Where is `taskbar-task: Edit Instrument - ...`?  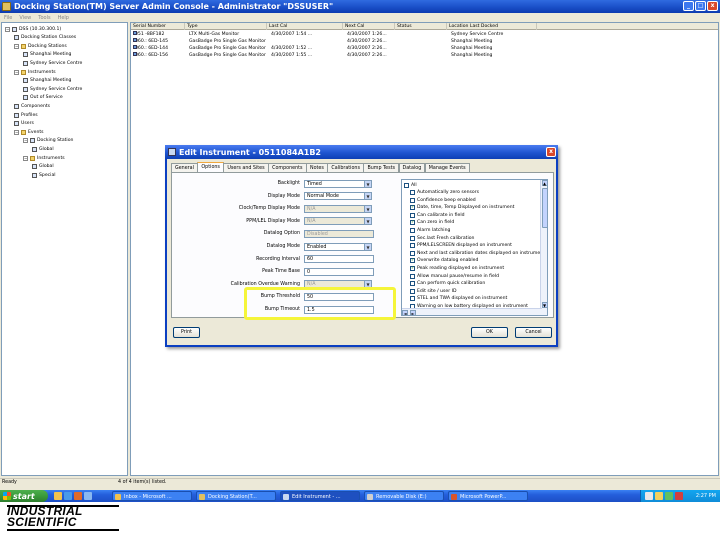
taskbar-task: Edit Instrument - ... is located at coordinates (320, 496).